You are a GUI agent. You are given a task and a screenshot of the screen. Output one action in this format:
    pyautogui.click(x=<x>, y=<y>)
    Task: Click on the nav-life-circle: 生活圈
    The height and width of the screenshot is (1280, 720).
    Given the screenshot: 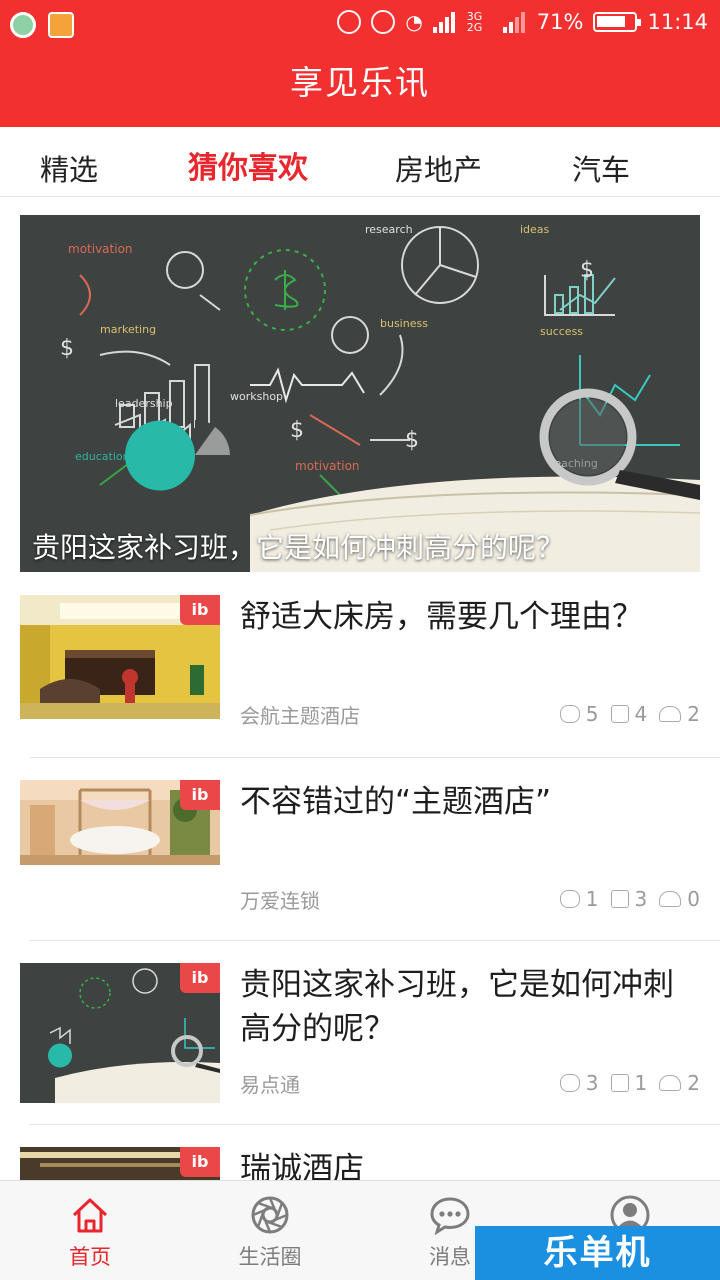 What is the action you would take?
    pyautogui.click(x=270, y=1230)
    